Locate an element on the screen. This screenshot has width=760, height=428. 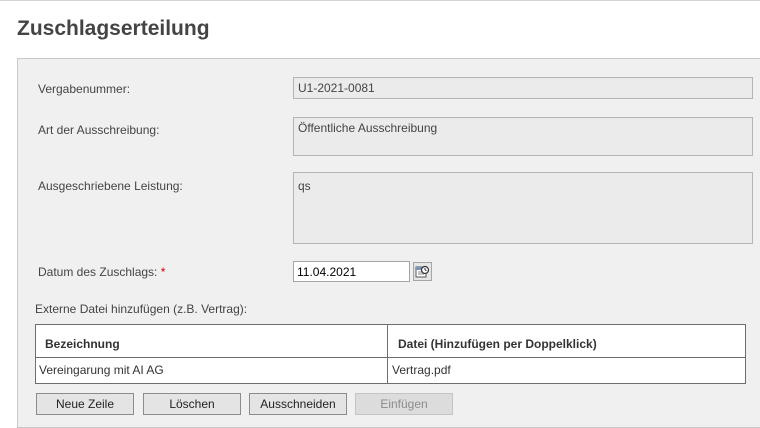
column-header-bezeichnung: Bezeichnung is located at coordinates (82, 341).